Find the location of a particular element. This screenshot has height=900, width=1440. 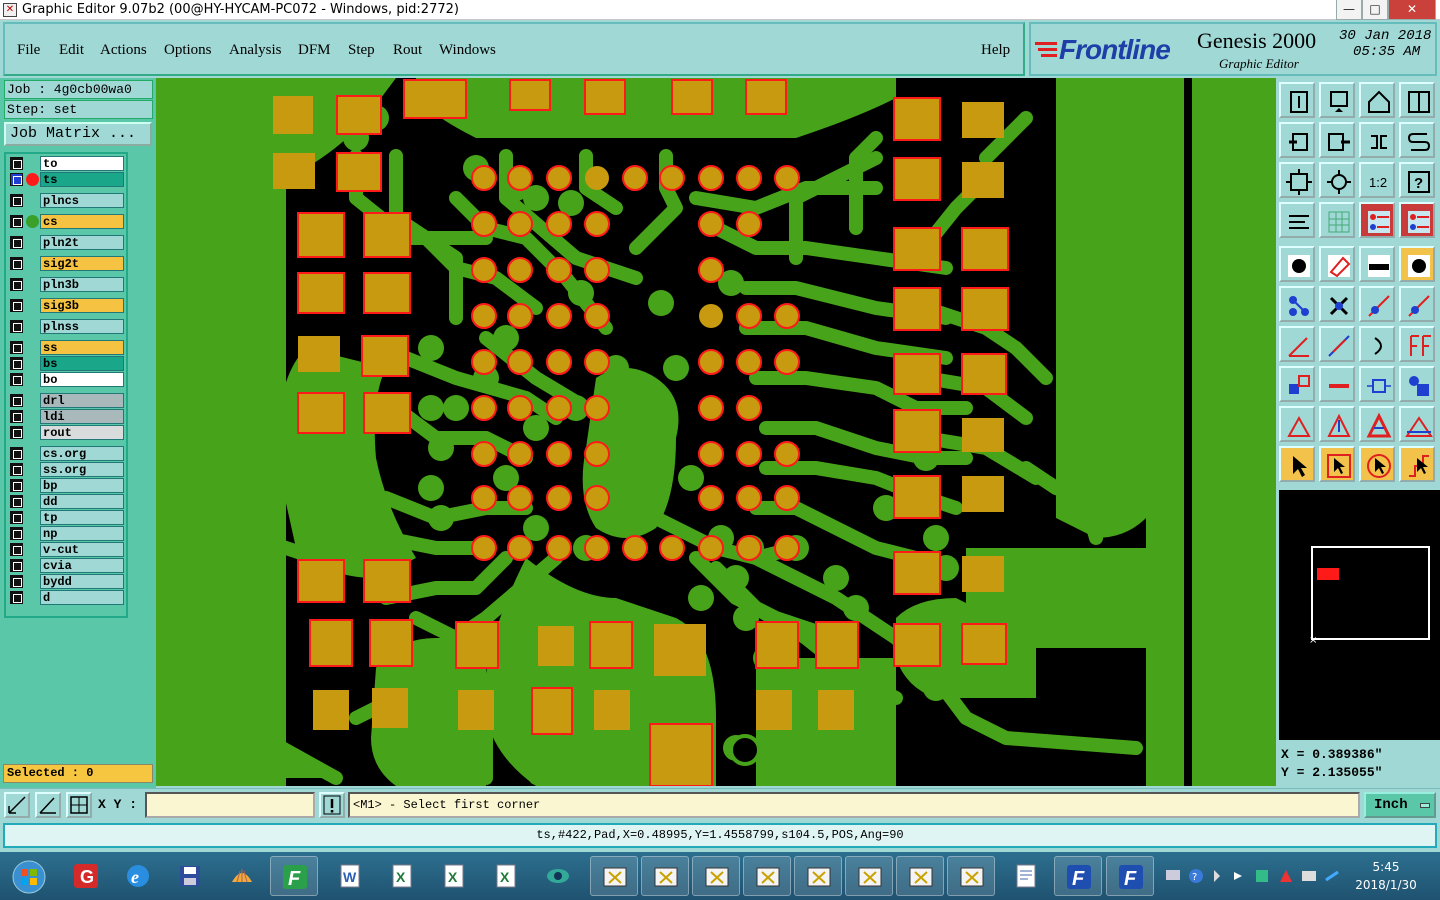

layer-name: cs.org is located at coordinates (82, 453).